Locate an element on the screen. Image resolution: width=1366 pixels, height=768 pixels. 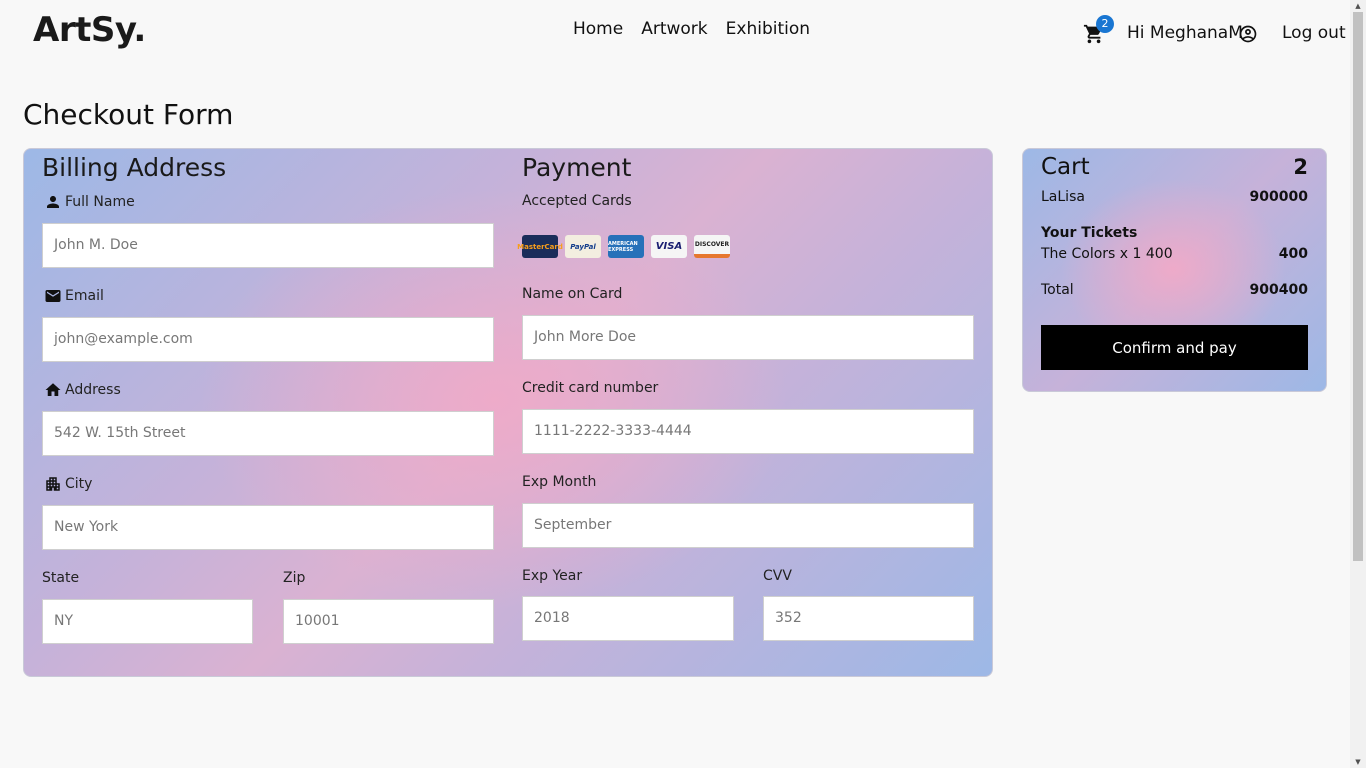
name-on-card-label: Name on Card is located at coordinates (572, 294).